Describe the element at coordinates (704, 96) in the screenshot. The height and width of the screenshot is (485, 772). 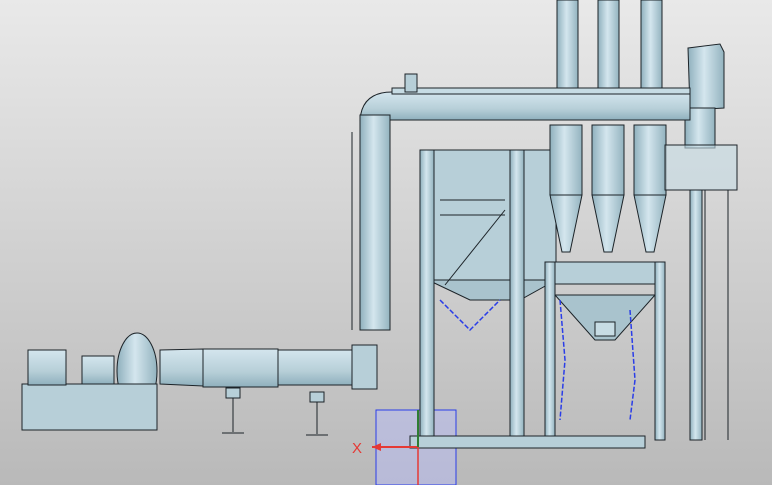
I see `top-elbow-duct` at that location.